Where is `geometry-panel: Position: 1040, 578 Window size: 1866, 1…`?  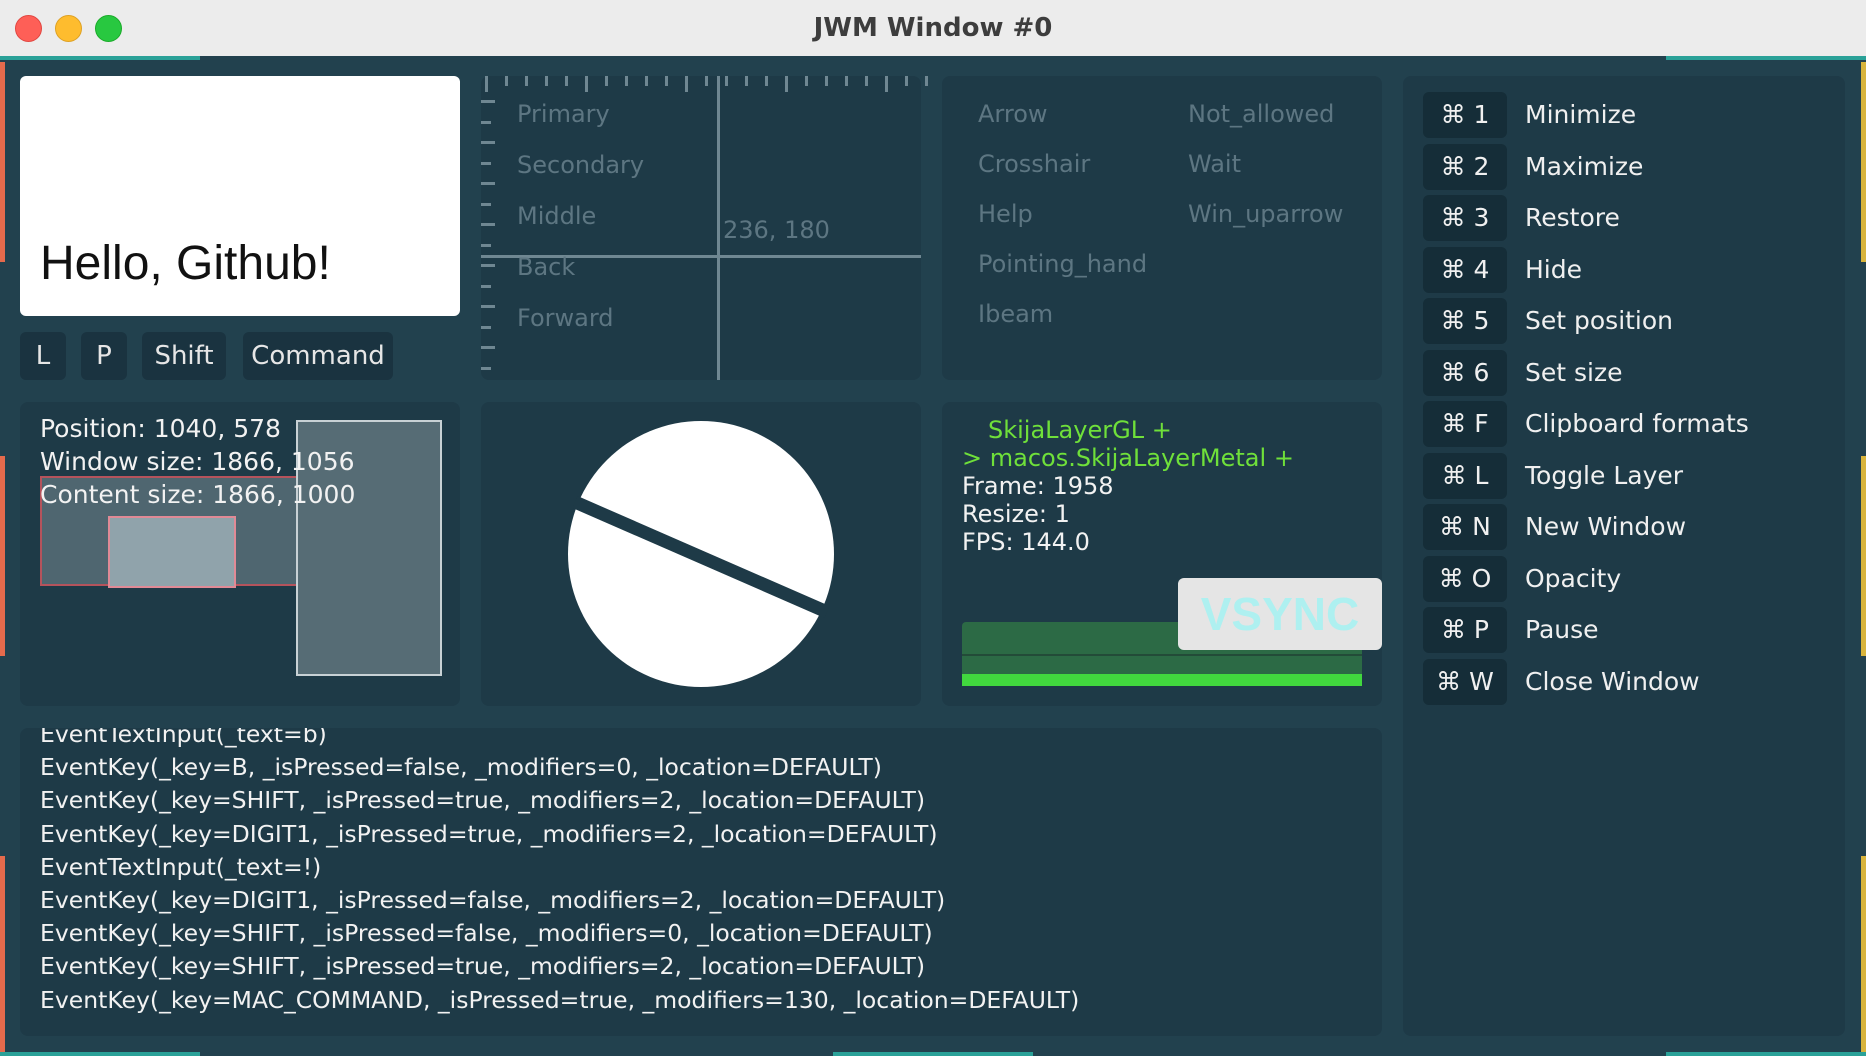
geometry-panel: Position: 1040, 578 Window size: 1866, 1… is located at coordinates (240, 554).